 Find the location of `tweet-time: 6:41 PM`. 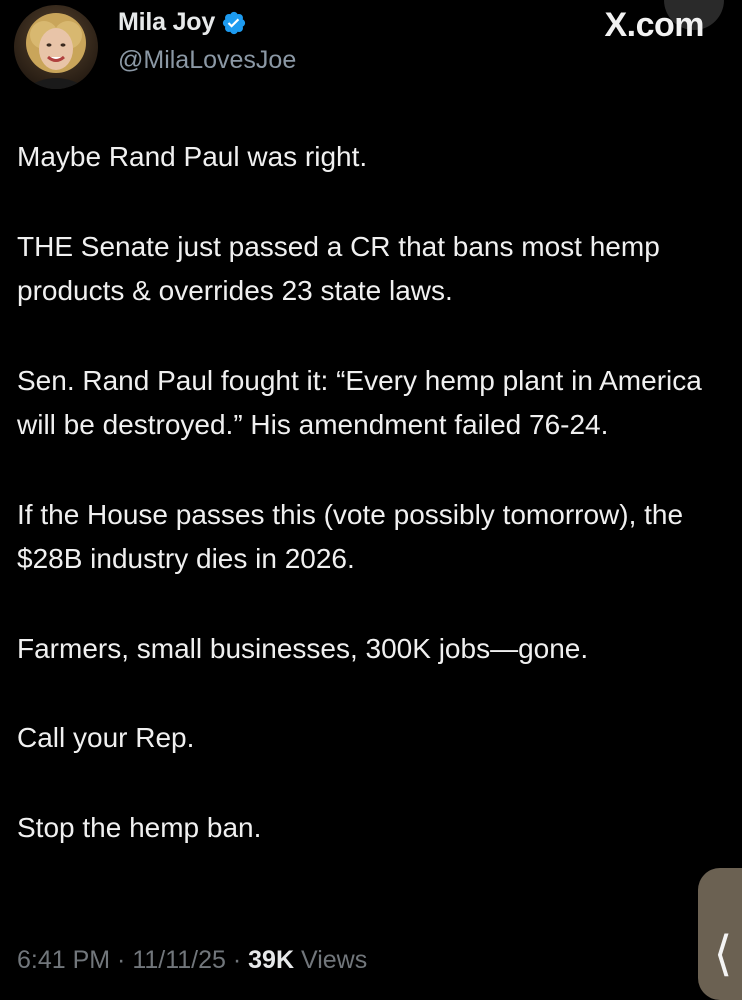

tweet-time: 6:41 PM is located at coordinates (63, 960).